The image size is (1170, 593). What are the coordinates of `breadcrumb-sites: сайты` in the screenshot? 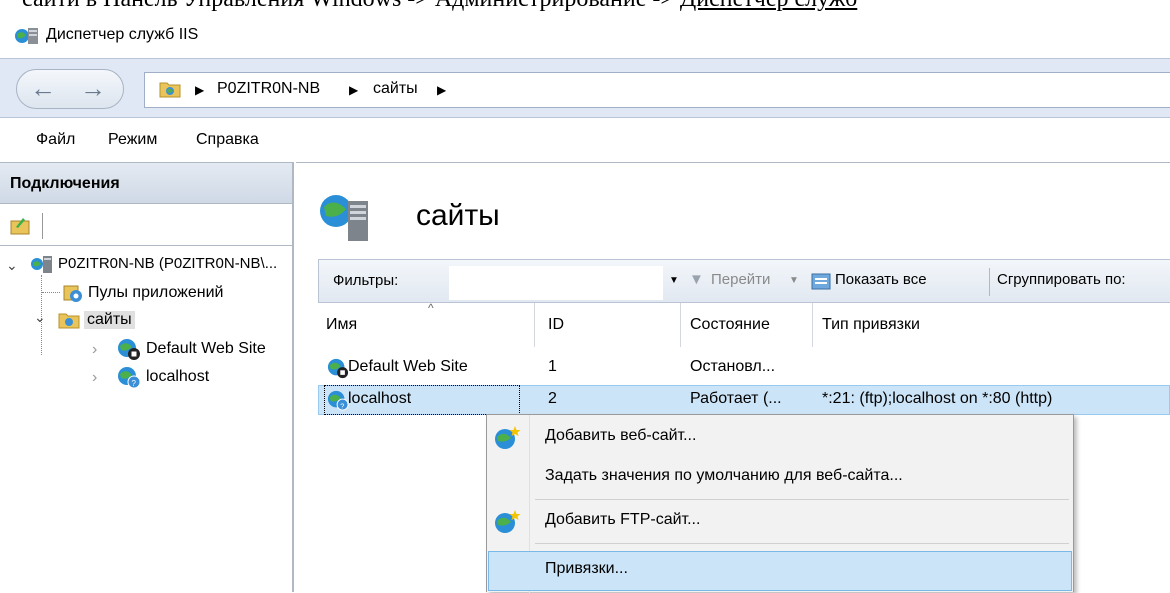 It's located at (395, 89).